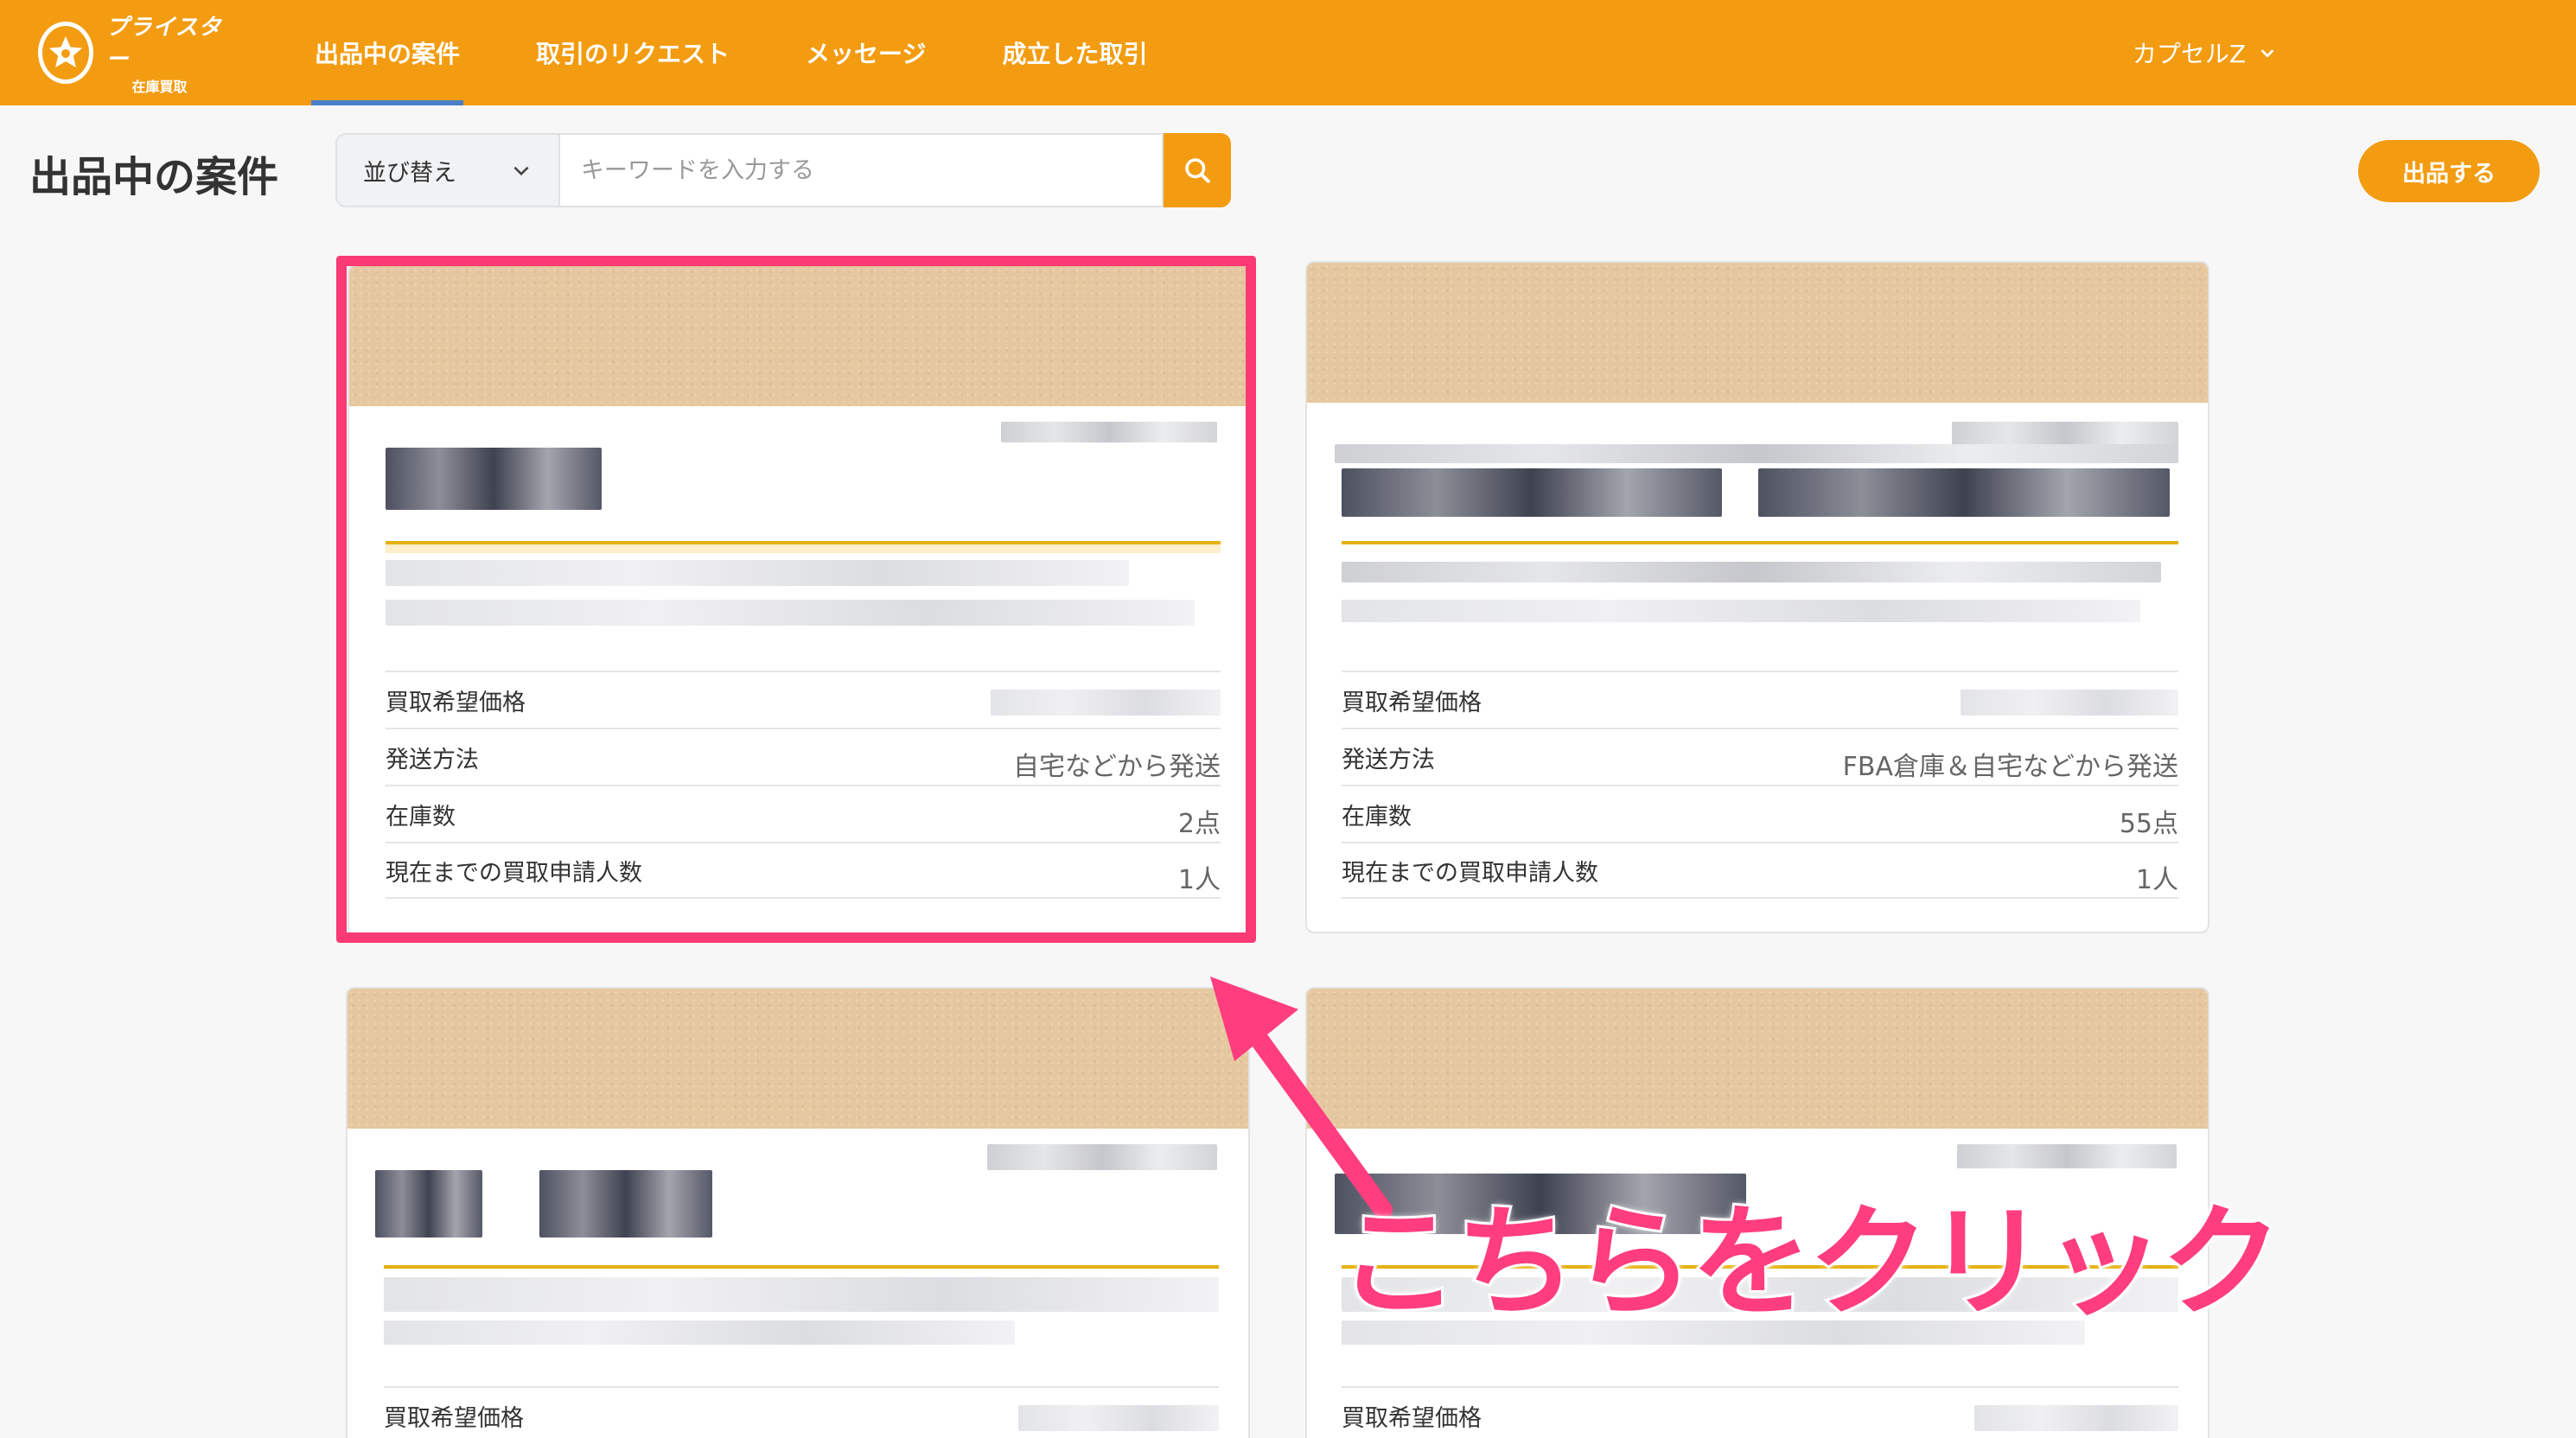 Image resolution: width=2576 pixels, height=1438 pixels. What do you see at coordinates (1199, 824) in the screenshot?
I see `row-value: 2点` at bounding box center [1199, 824].